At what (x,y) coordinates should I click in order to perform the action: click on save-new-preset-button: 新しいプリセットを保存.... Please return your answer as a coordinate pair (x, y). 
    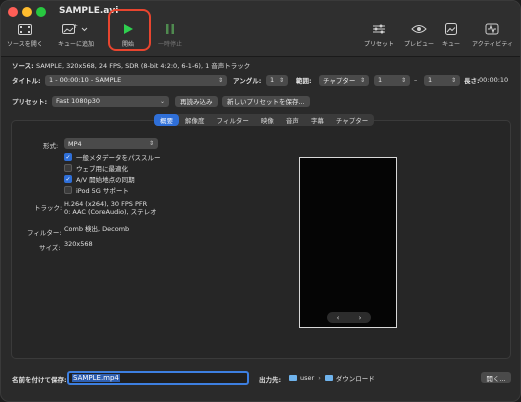
    Looking at the image, I should click on (266, 101).